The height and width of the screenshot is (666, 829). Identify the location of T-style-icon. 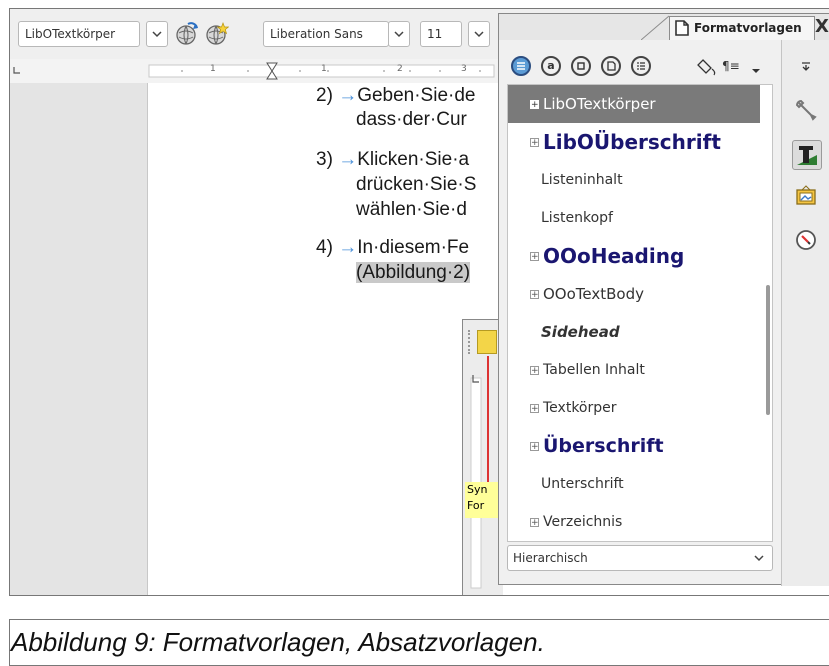
(807, 155).